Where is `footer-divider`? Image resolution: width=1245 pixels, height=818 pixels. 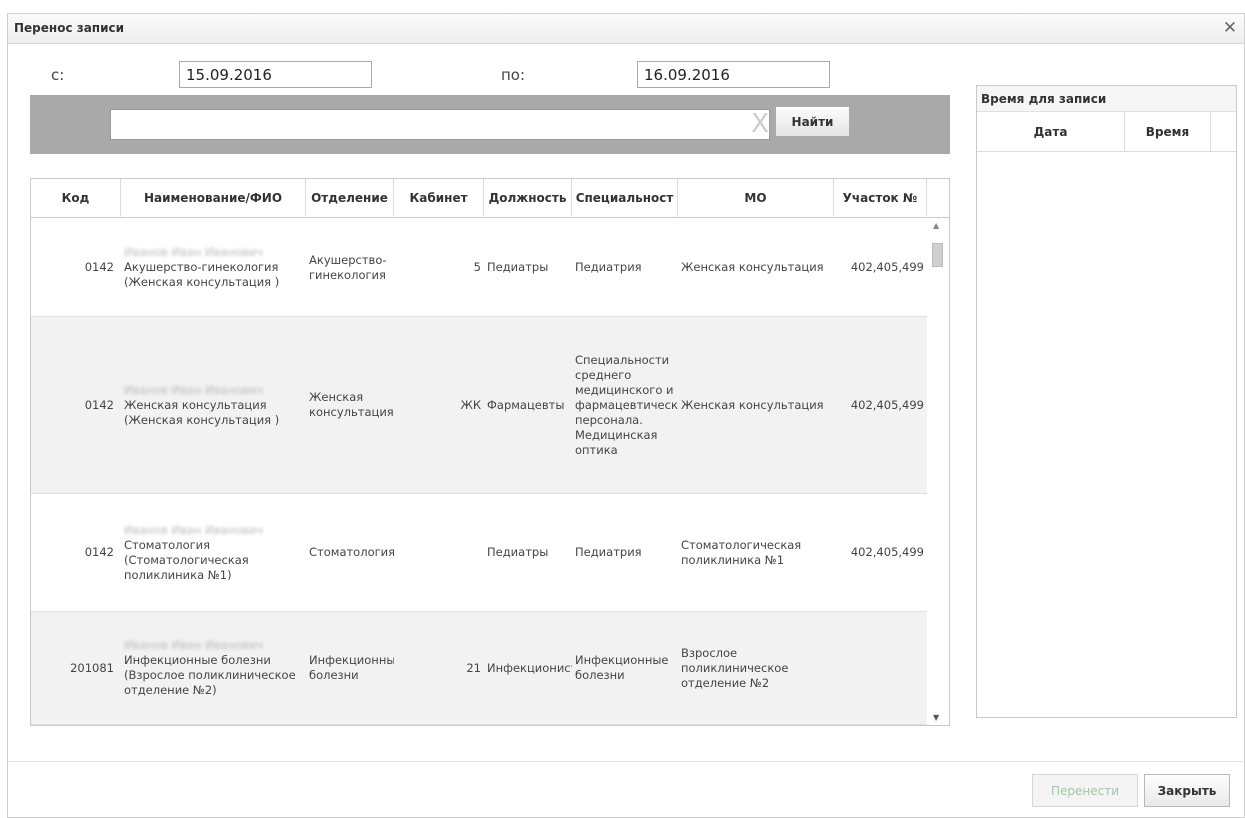 footer-divider is located at coordinates (626, 761).